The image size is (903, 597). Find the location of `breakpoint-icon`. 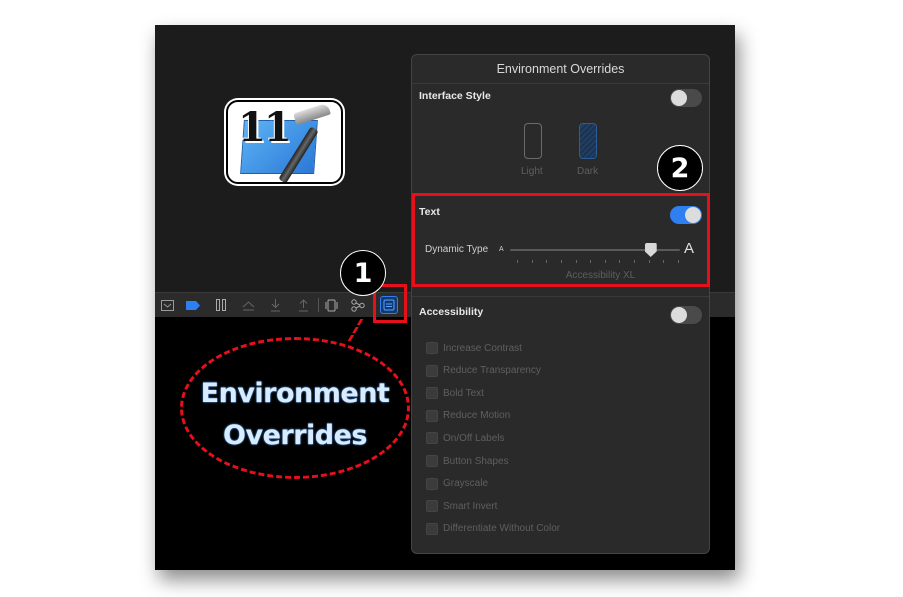

breakpoint-icon is located at coordinates (193, 305).